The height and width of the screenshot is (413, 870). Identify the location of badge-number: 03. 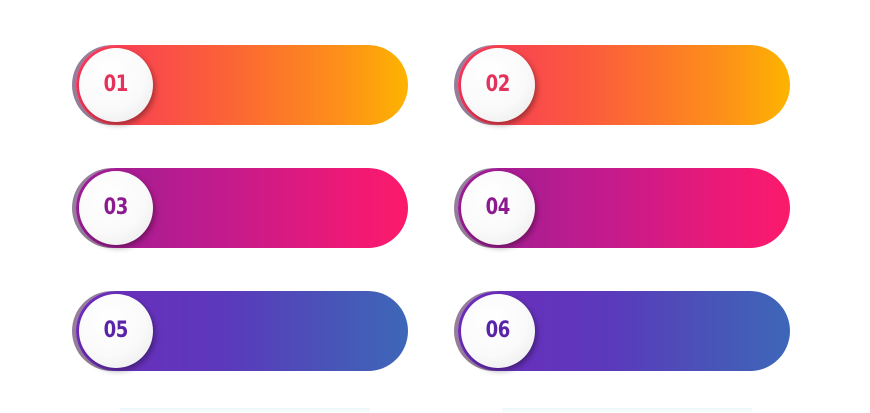
(116, 207).